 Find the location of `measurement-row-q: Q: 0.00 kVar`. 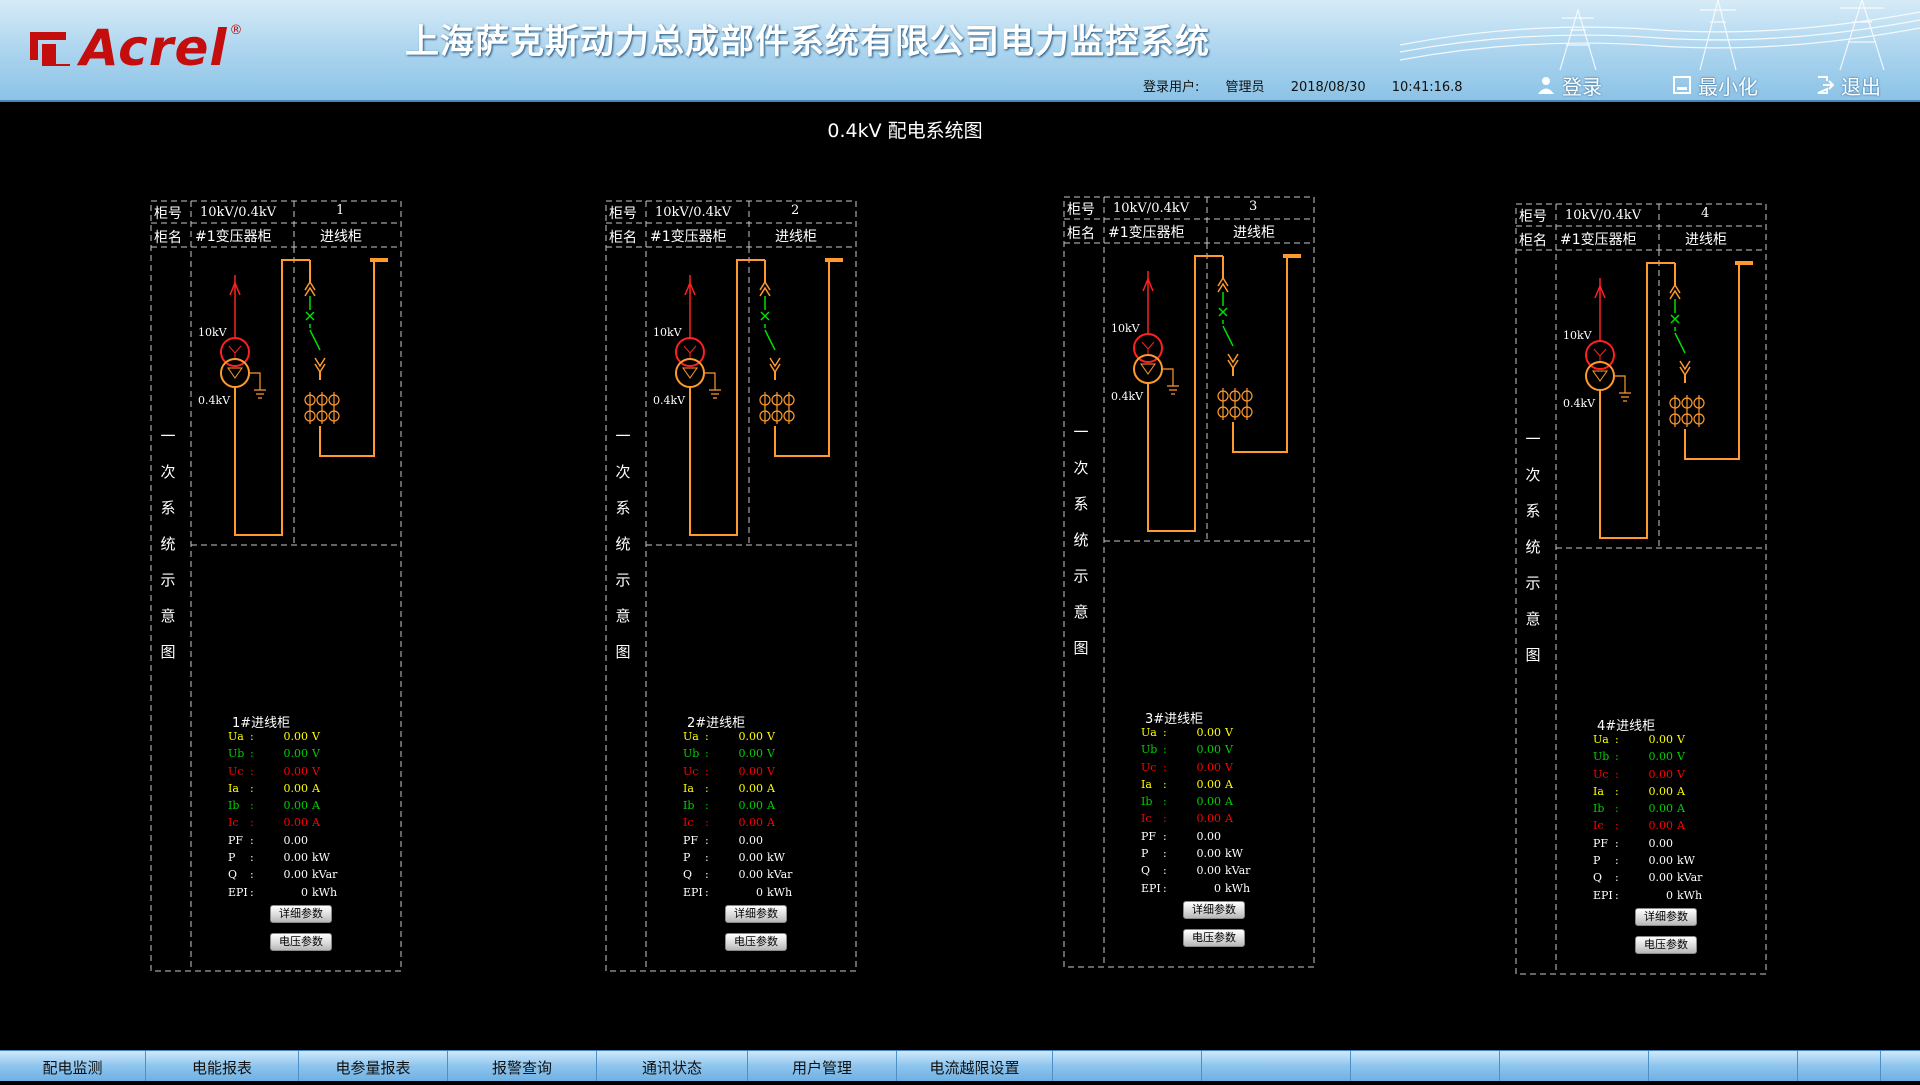

measurement-row-q: Q: 0.00 kVar is located at coordinates (1673, 879).